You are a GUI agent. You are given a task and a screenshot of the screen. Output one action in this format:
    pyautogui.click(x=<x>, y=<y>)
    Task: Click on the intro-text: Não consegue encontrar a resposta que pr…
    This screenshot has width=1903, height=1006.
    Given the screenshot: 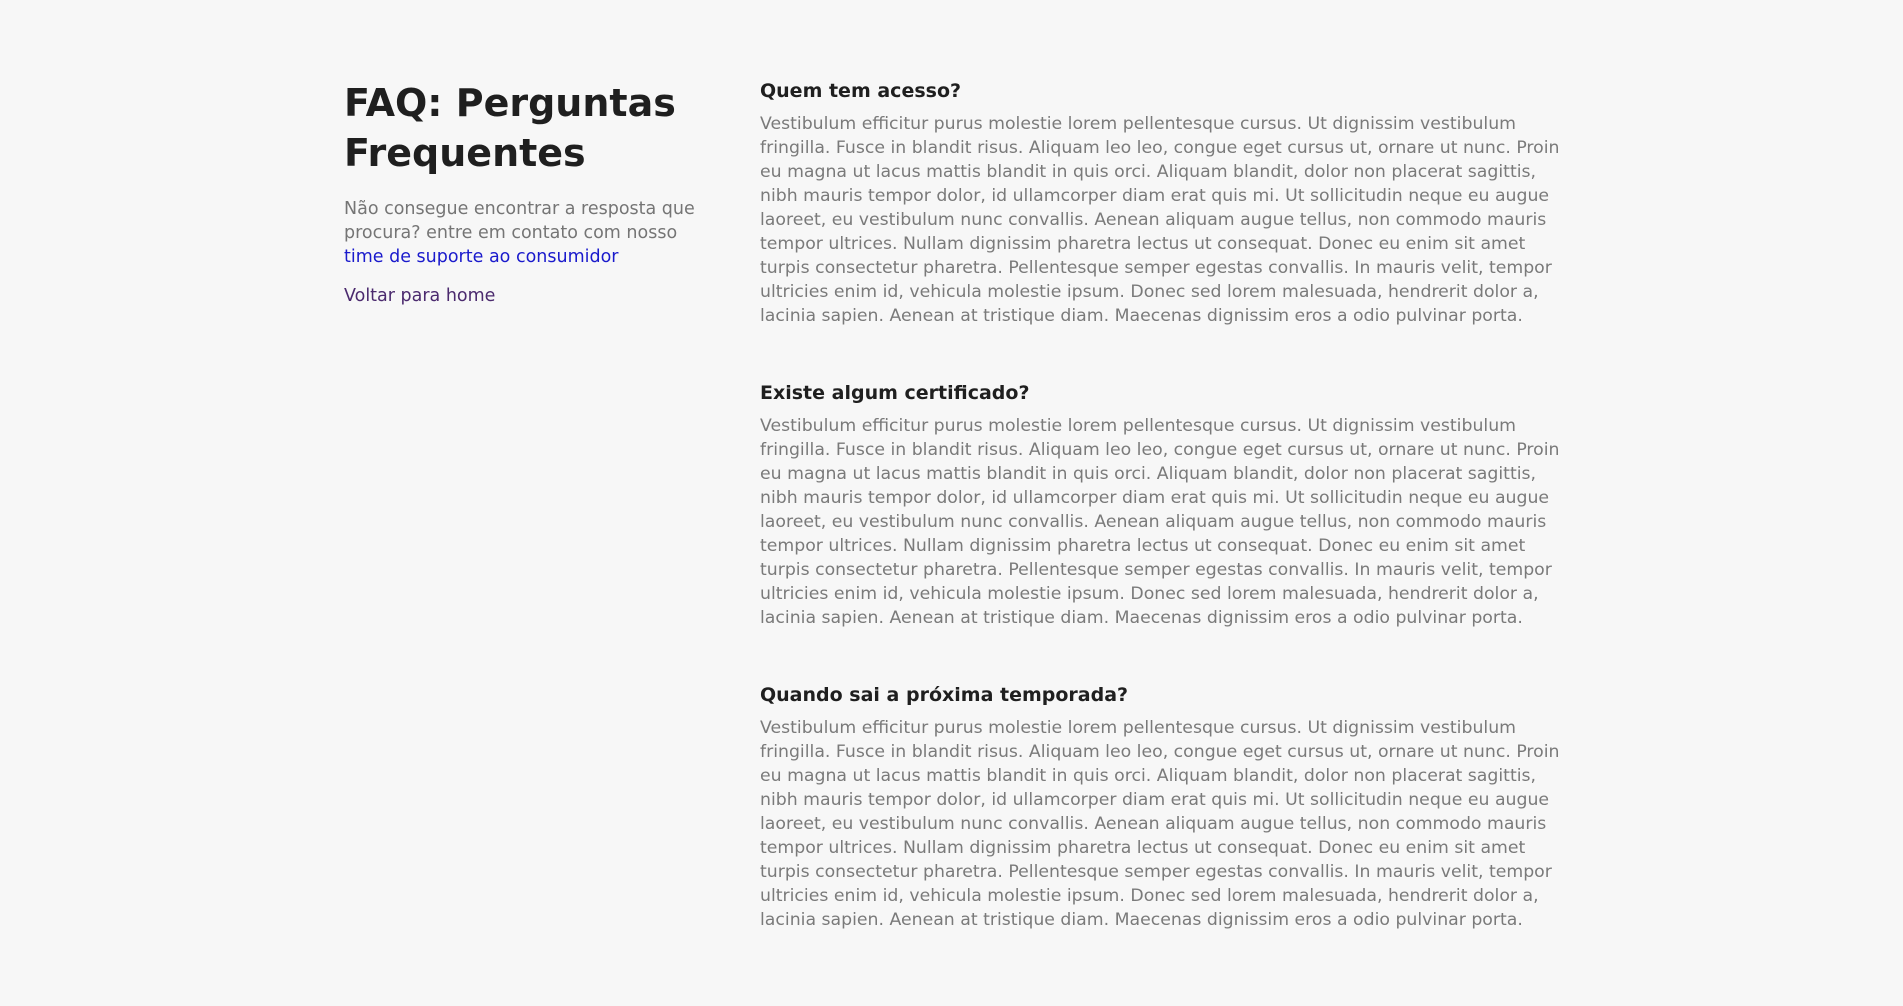 What is the action you would take?
    pyautogui.click(x=529, y=233)
    